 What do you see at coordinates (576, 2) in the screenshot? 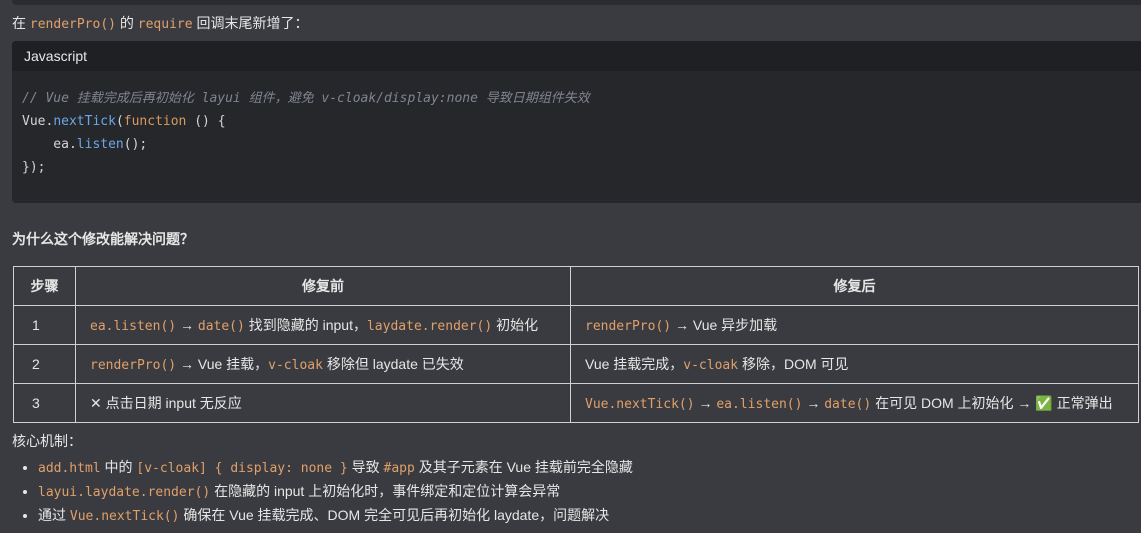
I see `previous-block-edge` at bounding box center [576, 2].